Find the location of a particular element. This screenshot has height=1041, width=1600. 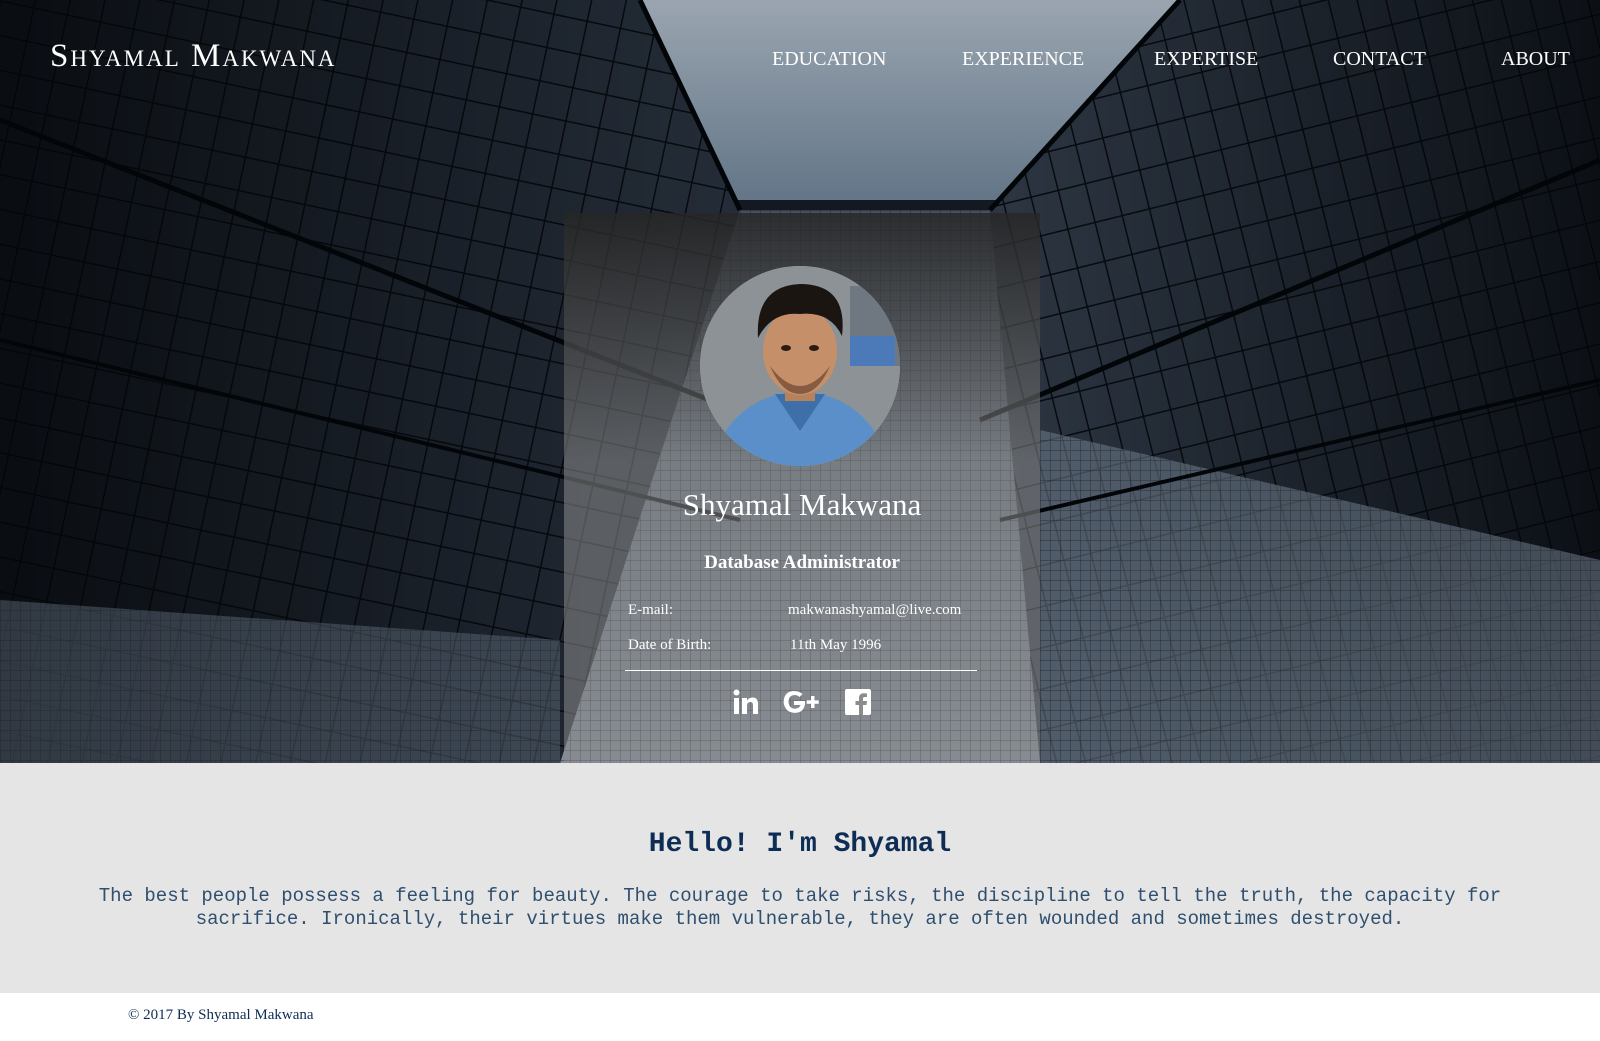

footer: © 2017 By Shyamal Makwana is located at coordinates (800, 1017).